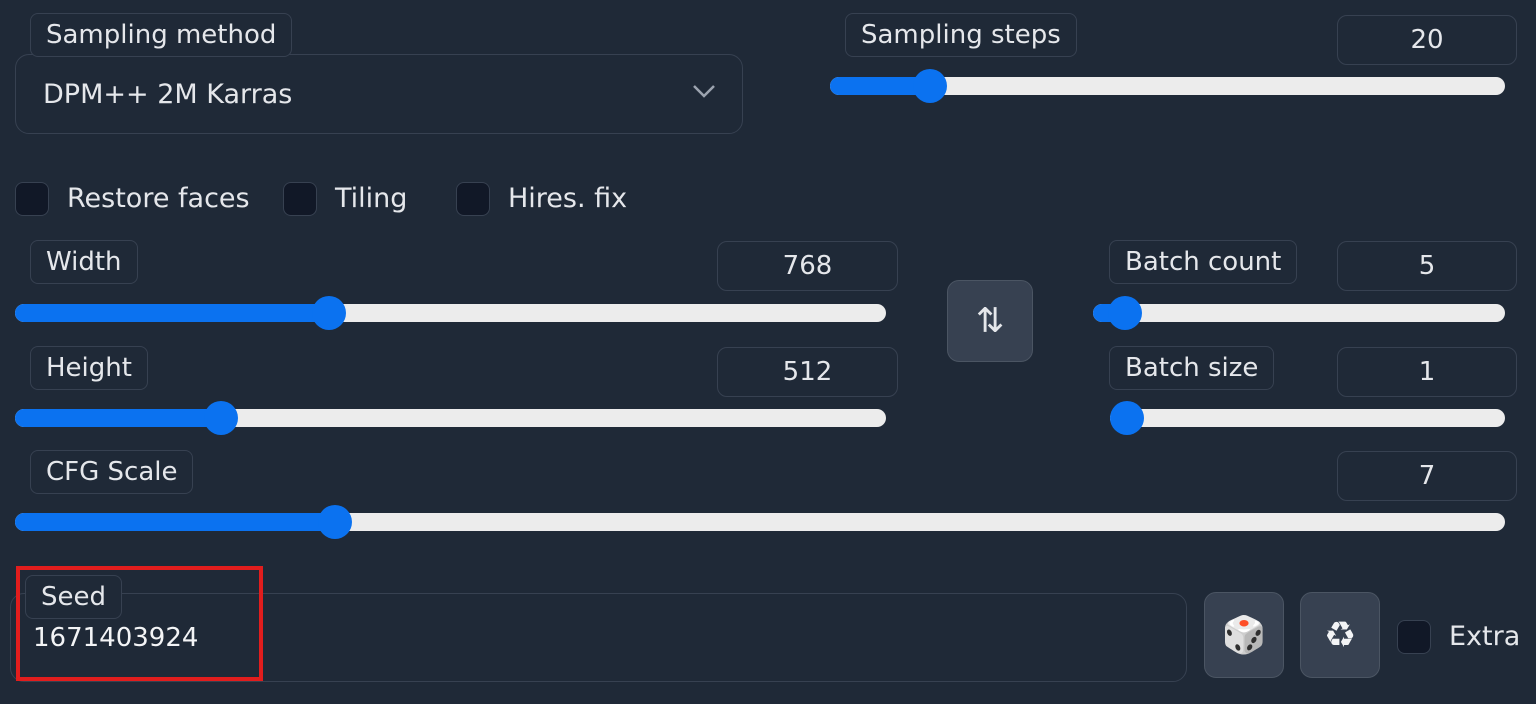  What do you see at coordinates (1427, 40) in the screenshot?
I see `sampling-steps-input: 20` at bounding box center [1427, 40].